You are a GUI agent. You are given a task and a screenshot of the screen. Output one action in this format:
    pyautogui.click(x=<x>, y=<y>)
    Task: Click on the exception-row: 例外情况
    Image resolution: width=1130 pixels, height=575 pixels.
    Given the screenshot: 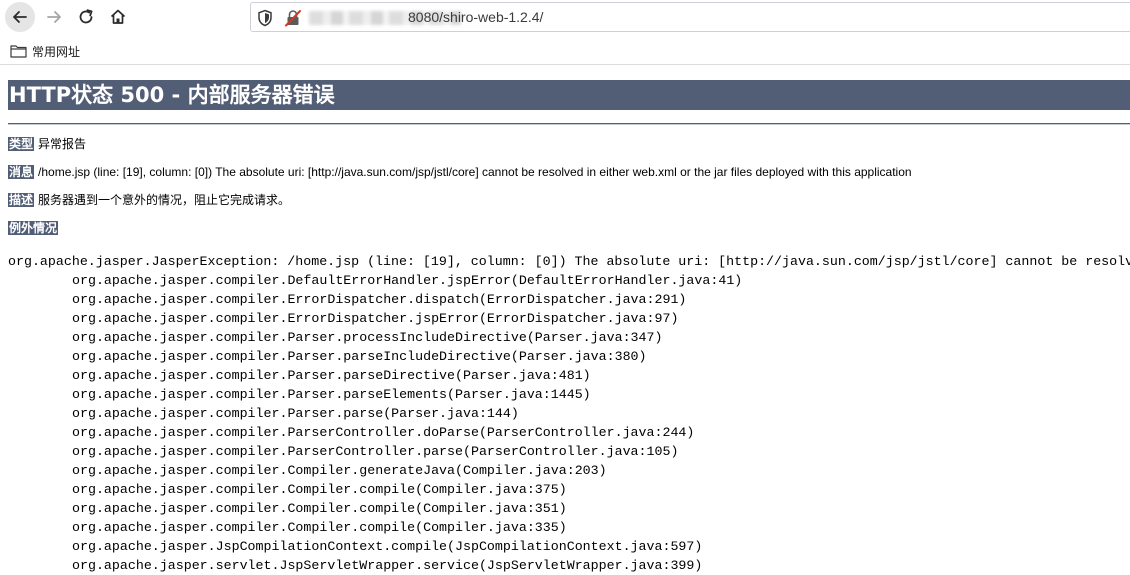 What is the action you would take?
    pyautogui.click(x=35, y=228)
    